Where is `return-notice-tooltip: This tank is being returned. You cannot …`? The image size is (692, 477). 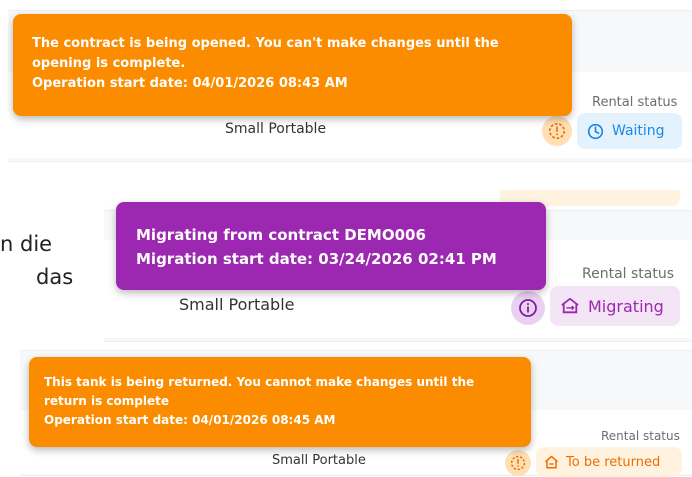 return-notice-tooltip: This tank is being returned. You cannot … is located at coordinates (280, 402).